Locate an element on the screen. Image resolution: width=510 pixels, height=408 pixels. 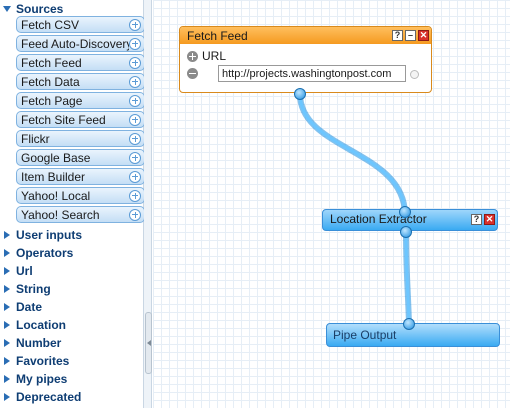
fetch-feed-titlebar: Fetch Feed ? – ✕ is located at coordinates (305, 35).